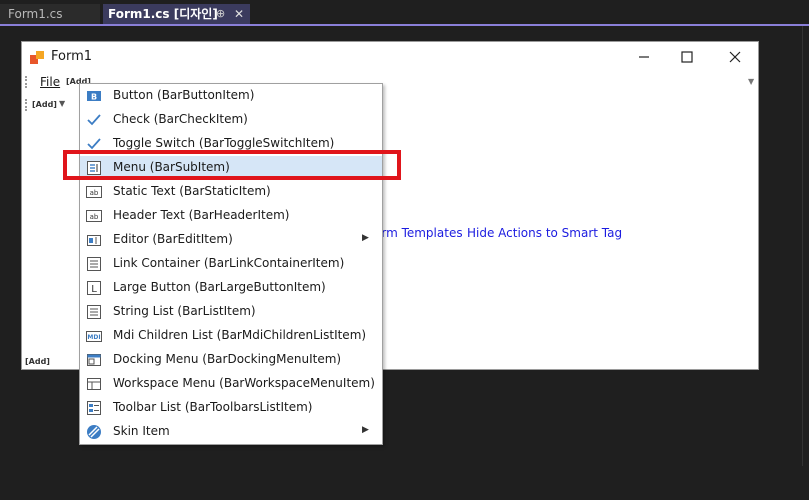 This screenshot has height=500, width=809. What do you see at coordinates (404, 13) in the screenshot?
I see `document-tab-strip: Form1.cs Form1.cs [디자인] ⊕ ✕` at bounding box center [404, 13].